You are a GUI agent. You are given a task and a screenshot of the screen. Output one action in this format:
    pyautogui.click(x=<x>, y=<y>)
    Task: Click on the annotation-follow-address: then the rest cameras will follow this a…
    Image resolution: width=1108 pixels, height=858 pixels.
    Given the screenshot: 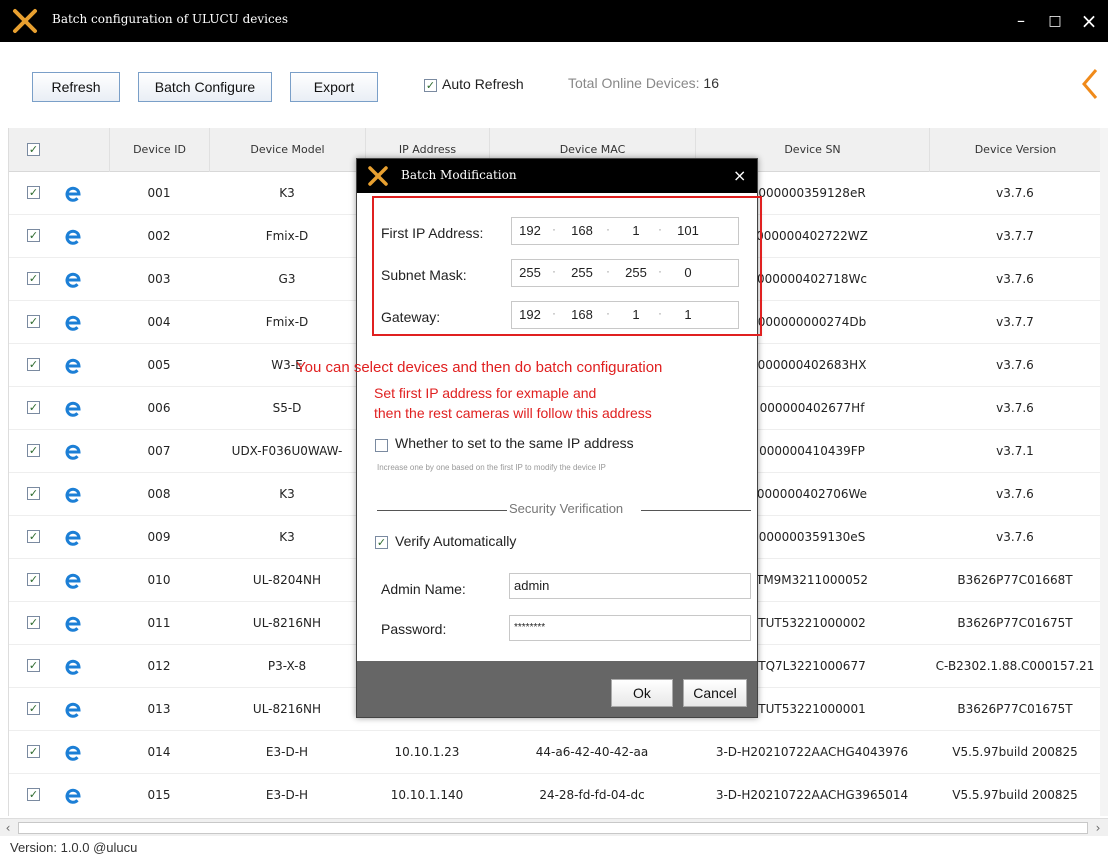 What is the action you would take?
    pyautogui.click(x=513, y=413)
    